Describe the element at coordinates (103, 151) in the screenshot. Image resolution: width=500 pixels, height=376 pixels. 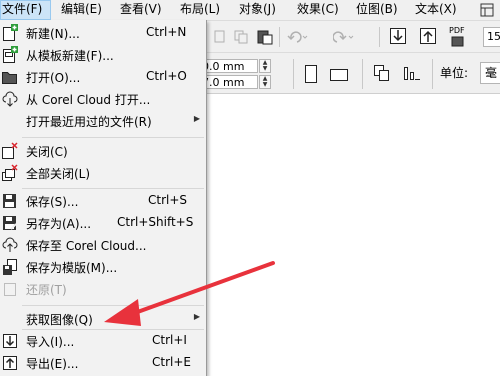
I see `menu-item-close: 关闭(C)` at that location.